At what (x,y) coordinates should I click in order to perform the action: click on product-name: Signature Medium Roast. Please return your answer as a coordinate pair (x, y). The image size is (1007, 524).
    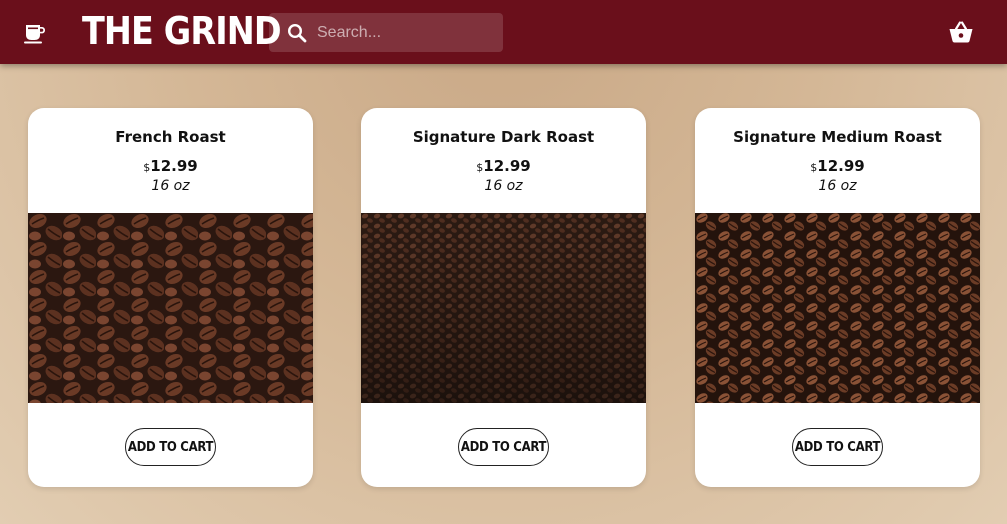
    Looking at the image, I should click on (837, 137).